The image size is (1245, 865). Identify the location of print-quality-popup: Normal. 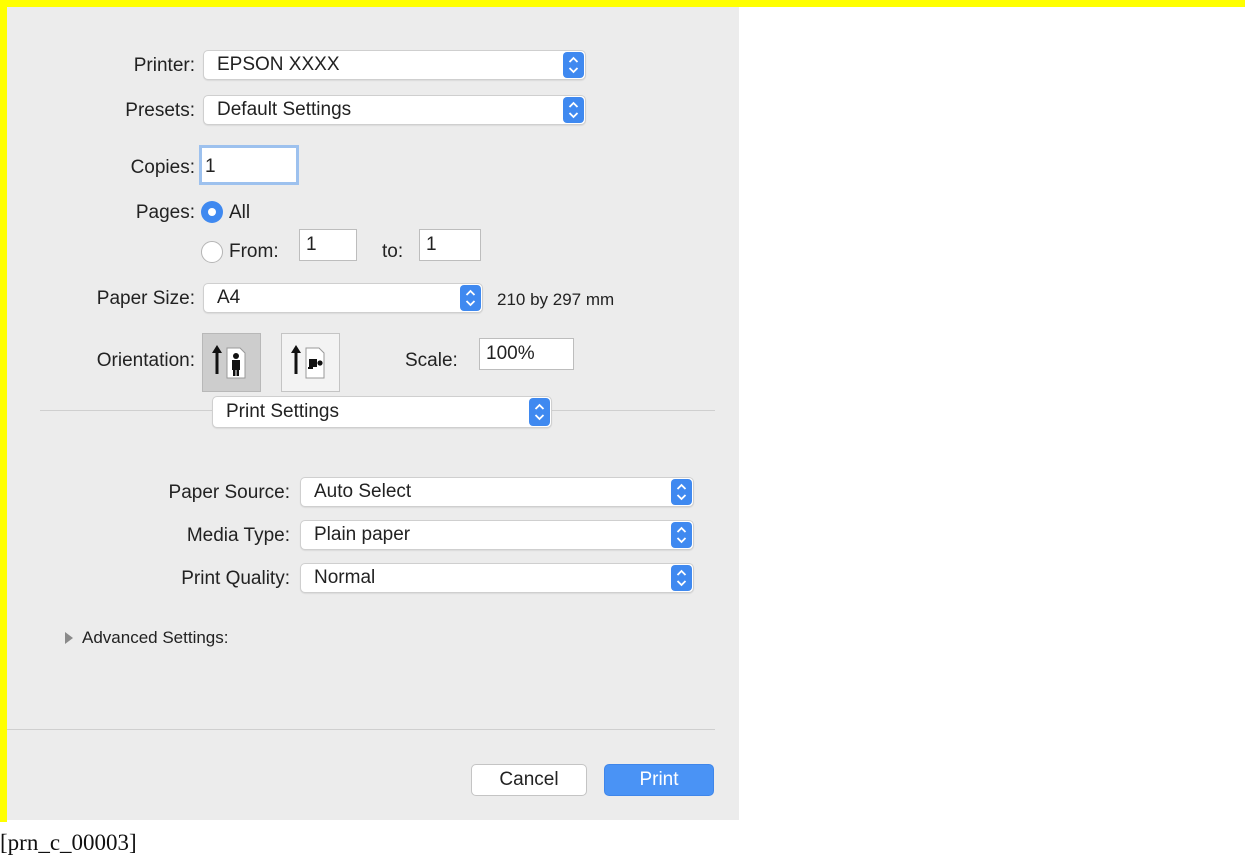
(497, 578).